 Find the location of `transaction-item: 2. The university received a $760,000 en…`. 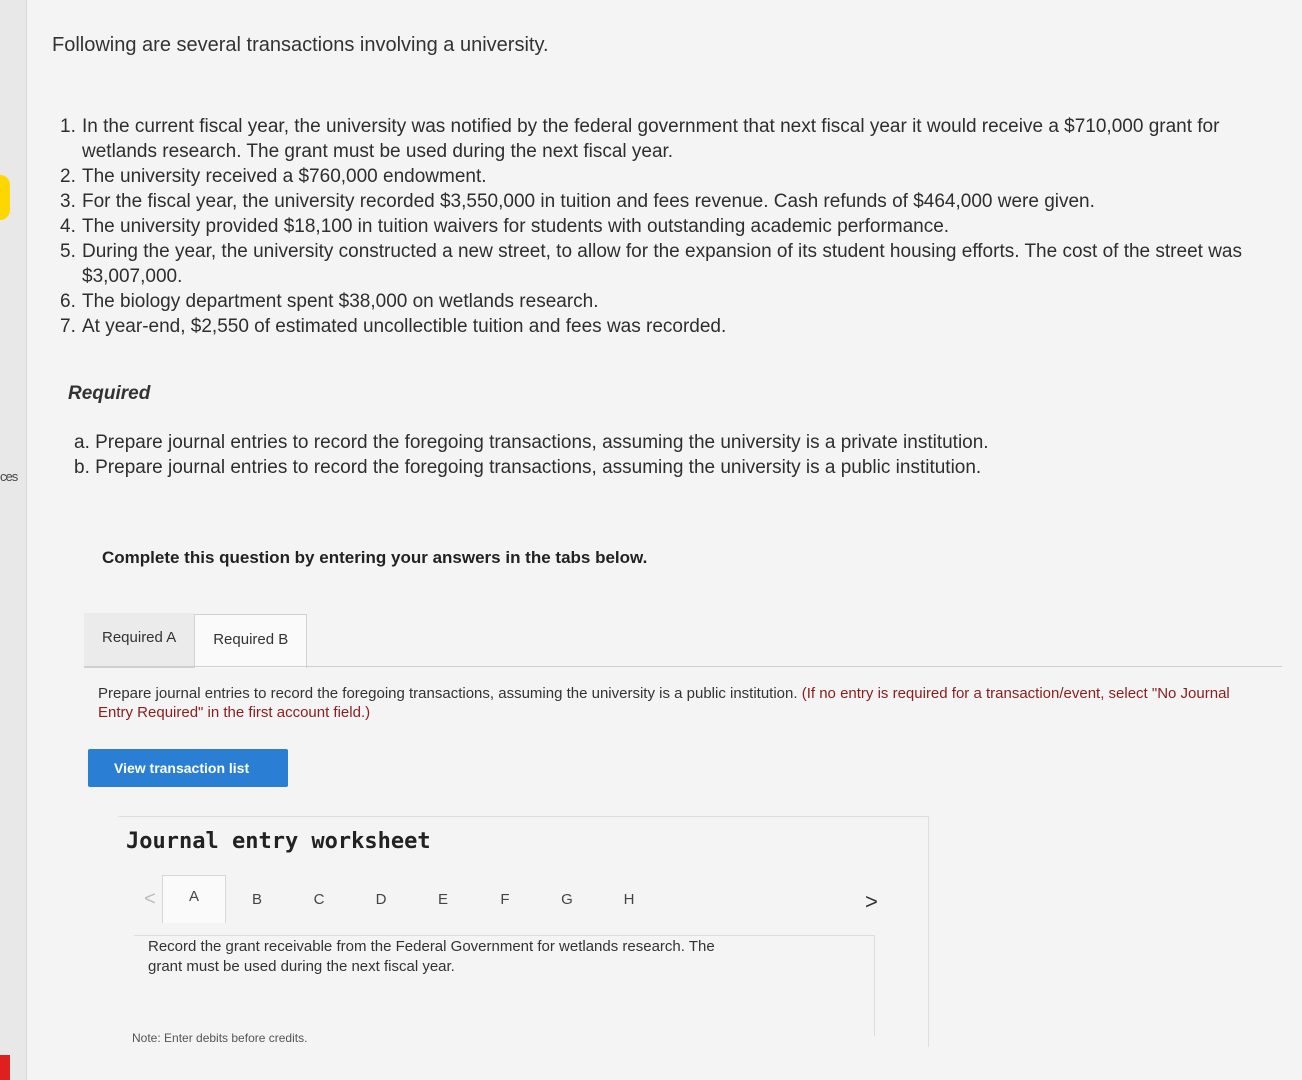

transaction-item: 2. The university received a $760,000 en… is located at coordinates (678, 176).